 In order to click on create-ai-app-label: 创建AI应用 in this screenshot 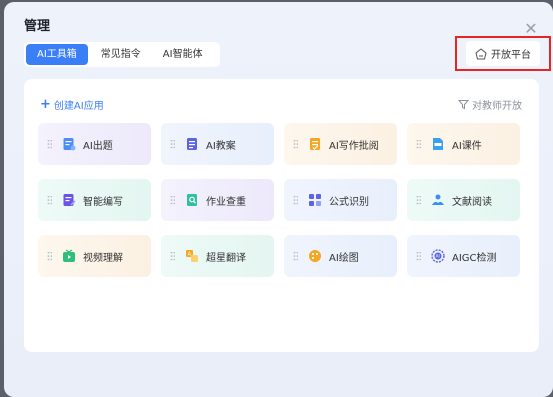, I will do `click(78, 106)`.